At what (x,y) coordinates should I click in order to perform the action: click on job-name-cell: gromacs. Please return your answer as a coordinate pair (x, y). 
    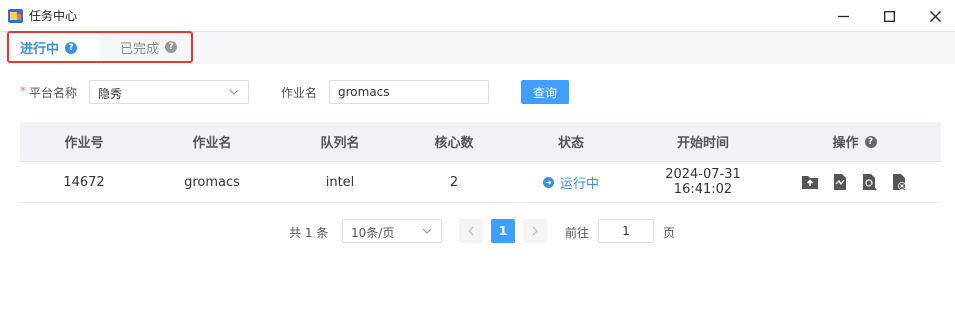
    Looking at the image, I should click on (212, 182).